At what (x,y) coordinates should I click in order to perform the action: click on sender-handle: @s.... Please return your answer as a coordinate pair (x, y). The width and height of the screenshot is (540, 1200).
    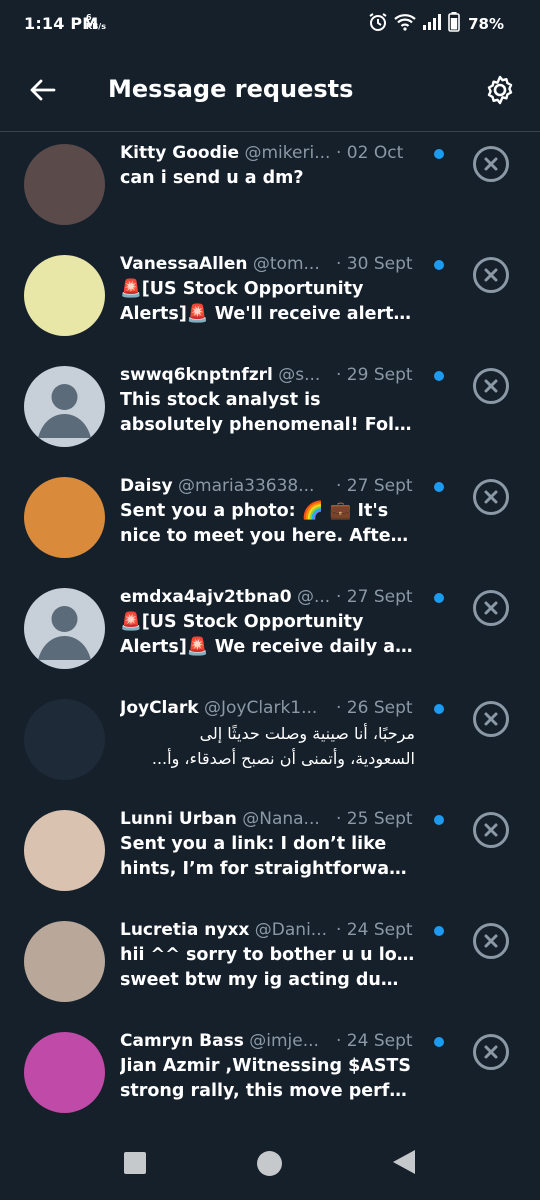
    Looking at the image, I should click on (299, 375).